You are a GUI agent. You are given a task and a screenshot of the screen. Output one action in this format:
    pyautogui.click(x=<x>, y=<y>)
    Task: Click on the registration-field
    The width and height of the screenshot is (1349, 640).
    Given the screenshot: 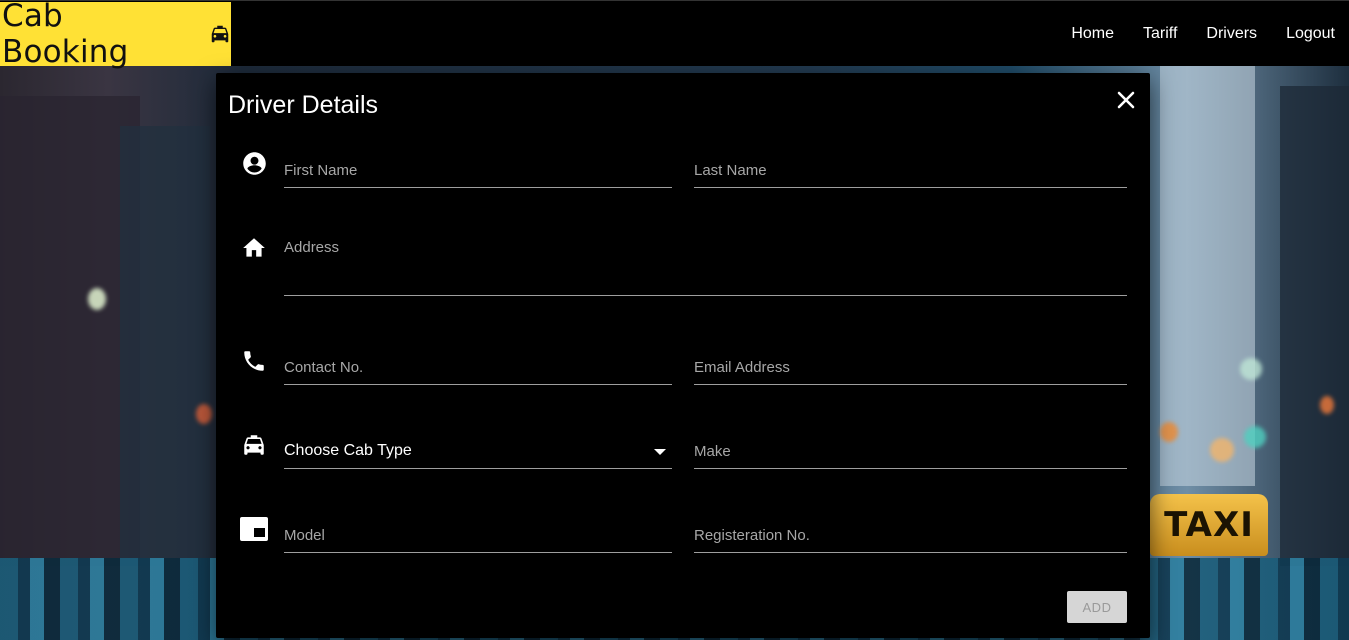 What is the action you would take?
    pyautogui.click(x=910, y=535)
    